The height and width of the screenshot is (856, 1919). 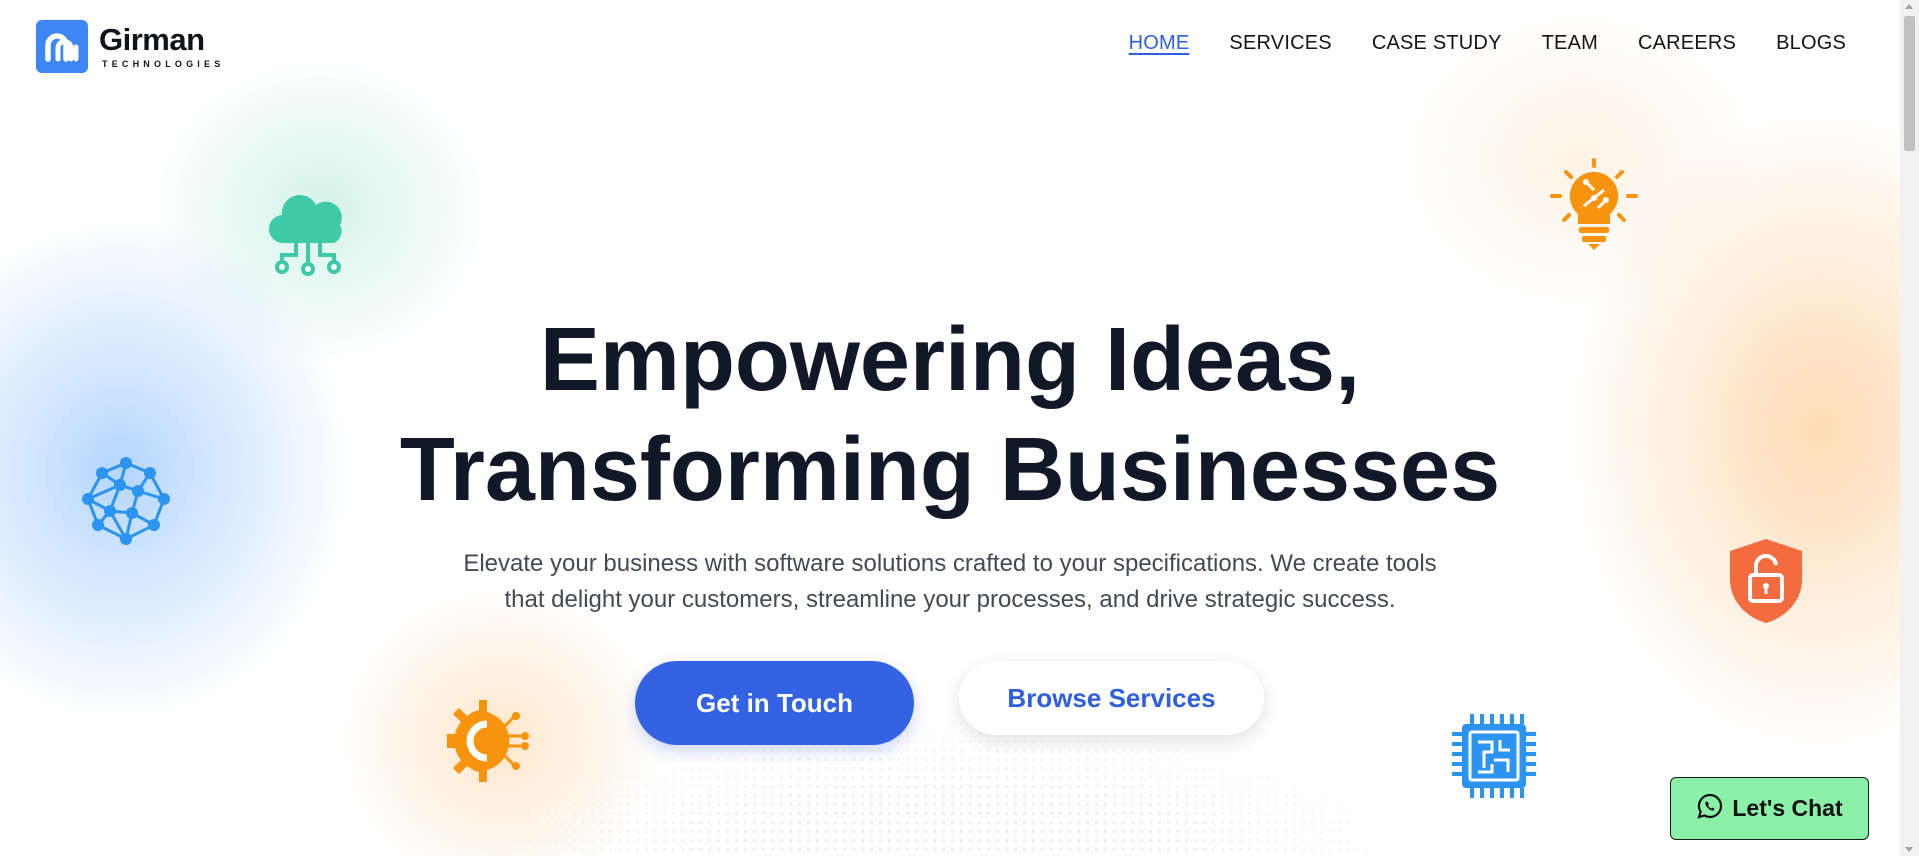 What do you see at coordinates (62, 46) in the screenshot?
I see `logo-mark-icon` at bounding box center [62, 46].